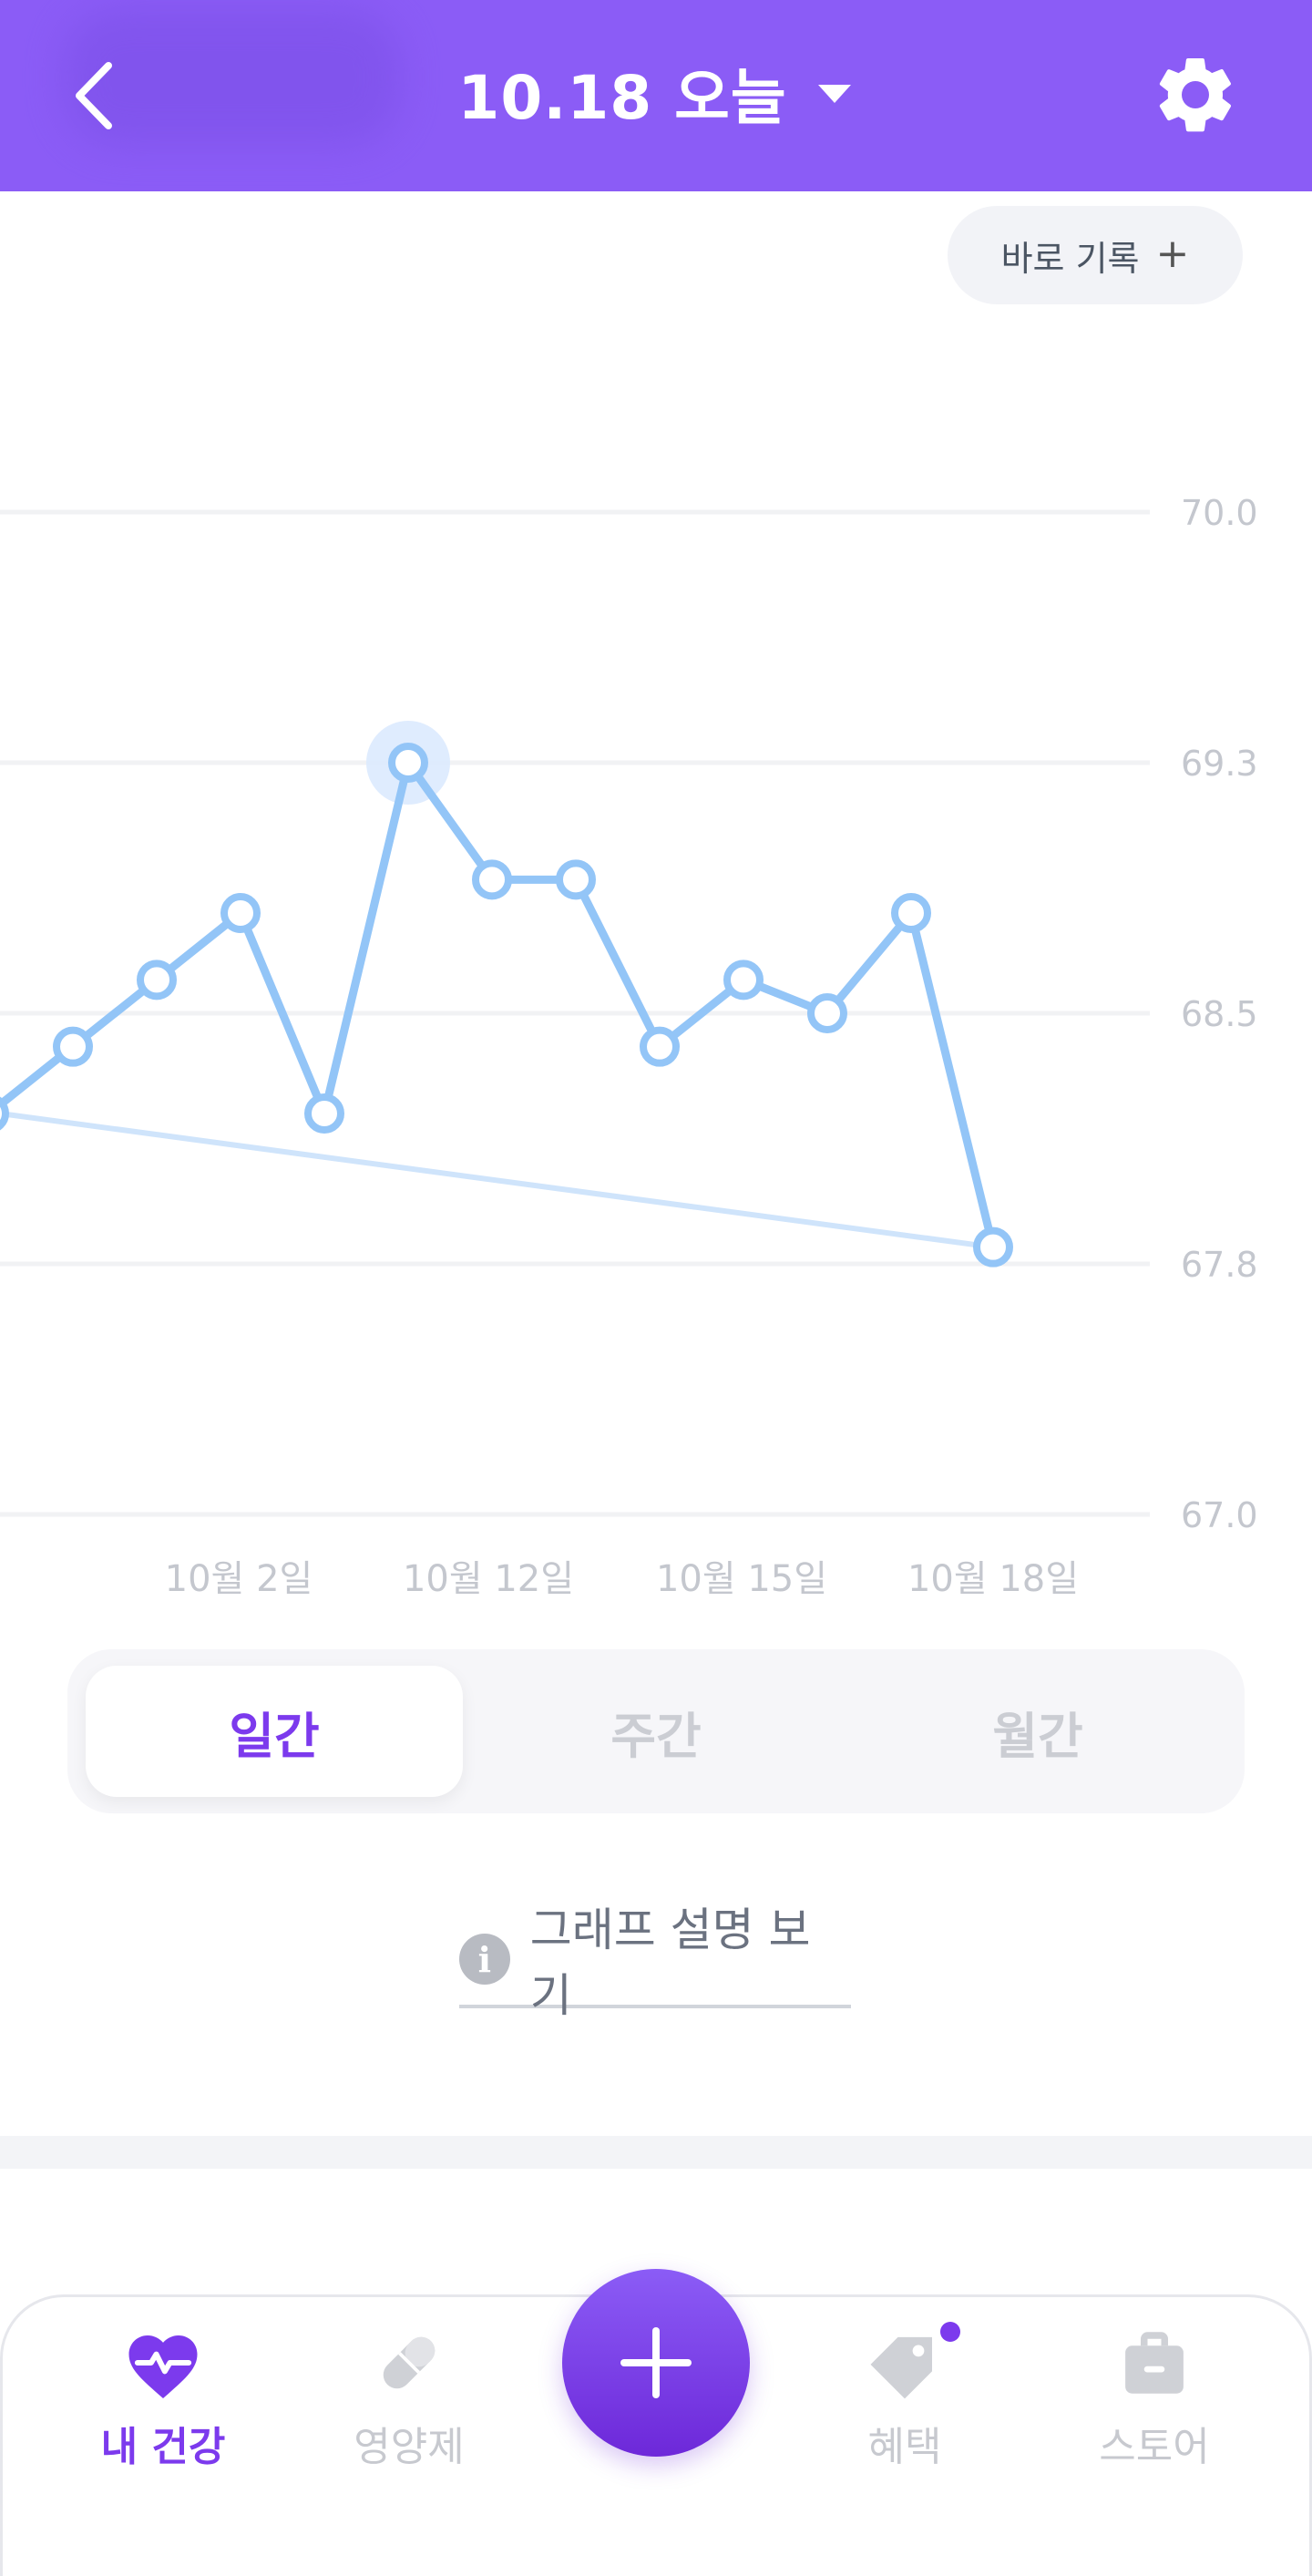  What do you see at coordinates (905, 2447) in the screenshot?
I see `nav-label: 혜택` at bounding box center [905, 2447].